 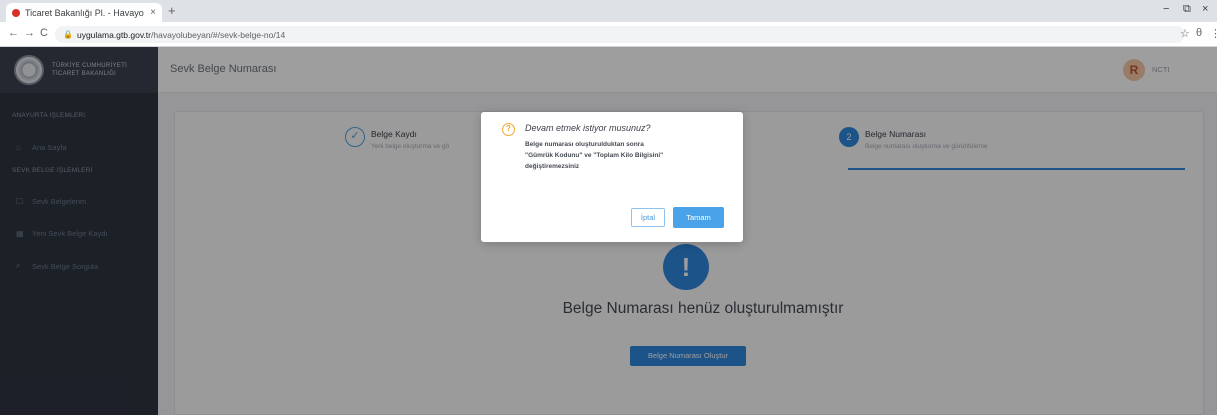 I want to click on dialog-message-line: Belge numarası oluşturulduktan sonra, so click(x=584, y=144).